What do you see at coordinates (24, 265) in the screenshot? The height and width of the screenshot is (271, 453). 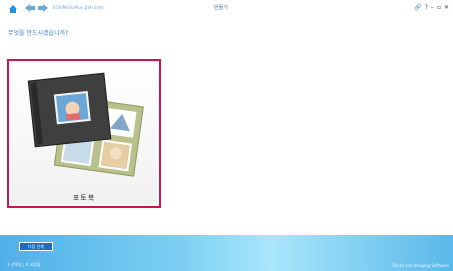 I see `selection-status: 1 선택됨 | 0 보류됨` at bounding box center [24, 265].